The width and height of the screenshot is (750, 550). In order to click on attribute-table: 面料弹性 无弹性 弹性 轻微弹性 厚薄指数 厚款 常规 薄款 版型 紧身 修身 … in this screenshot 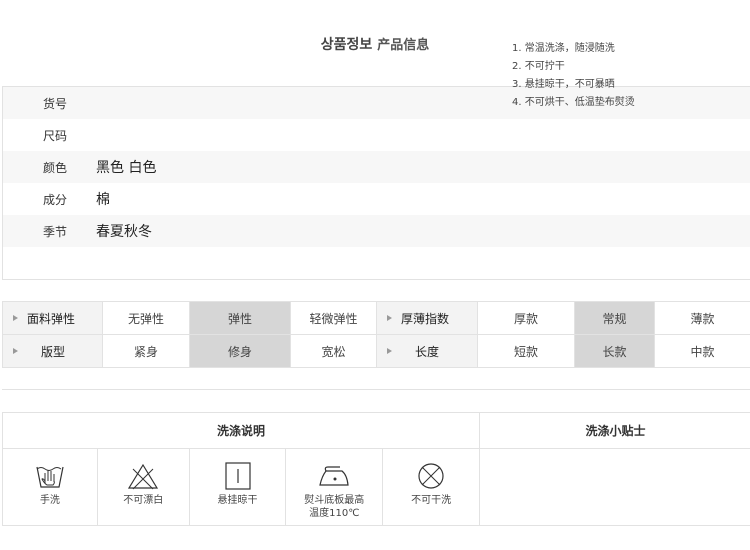, I will do `click(376, 334)`.